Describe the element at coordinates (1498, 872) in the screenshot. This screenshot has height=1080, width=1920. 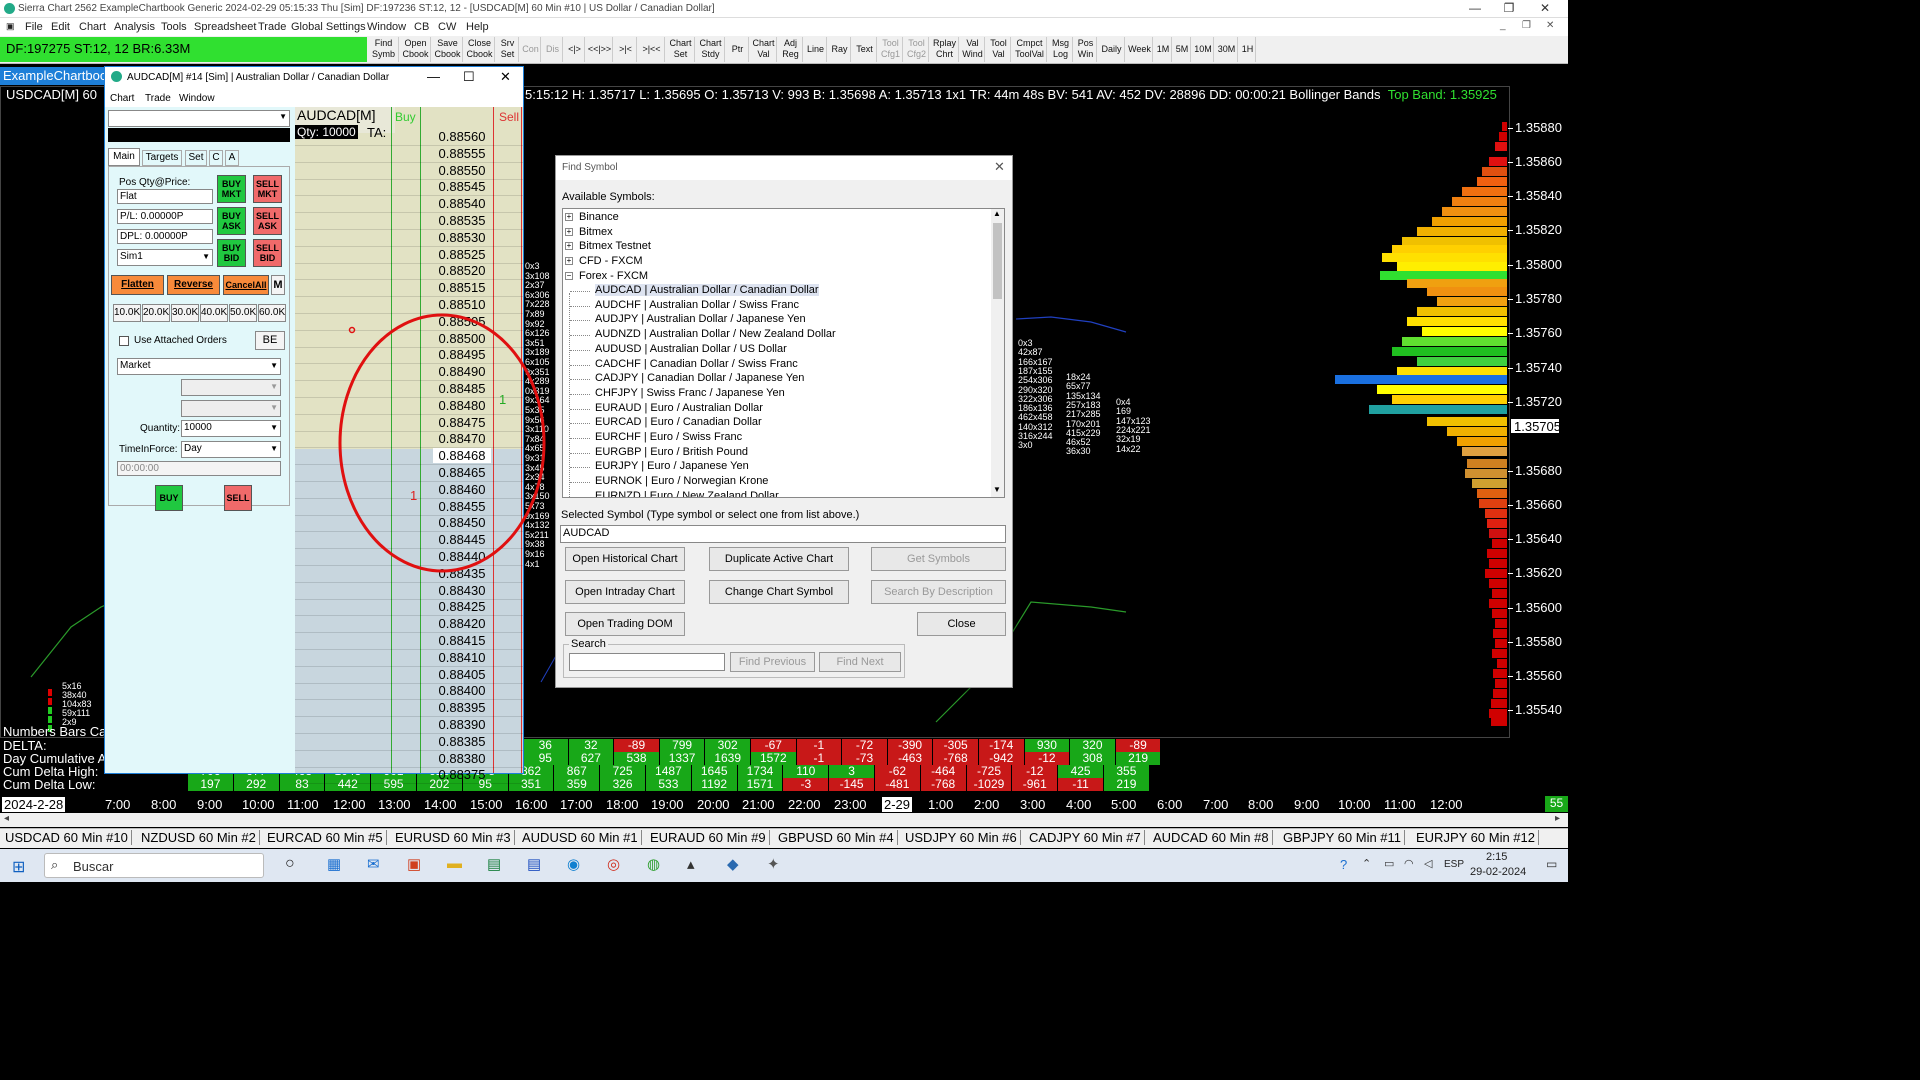
I see `clock-date: 29-02-2024` at that location.